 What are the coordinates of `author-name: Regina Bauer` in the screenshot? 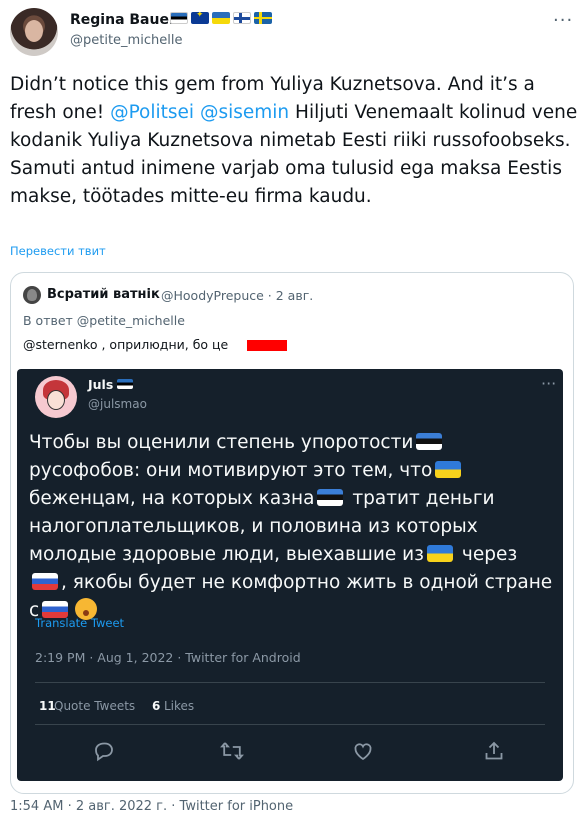 It's located at (123, 20).